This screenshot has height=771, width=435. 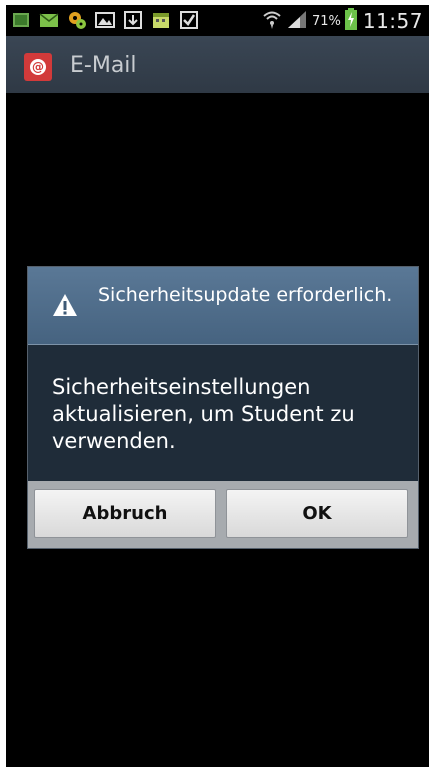 I want to click on calendar-notification-icon, so click(x=161, y=20).